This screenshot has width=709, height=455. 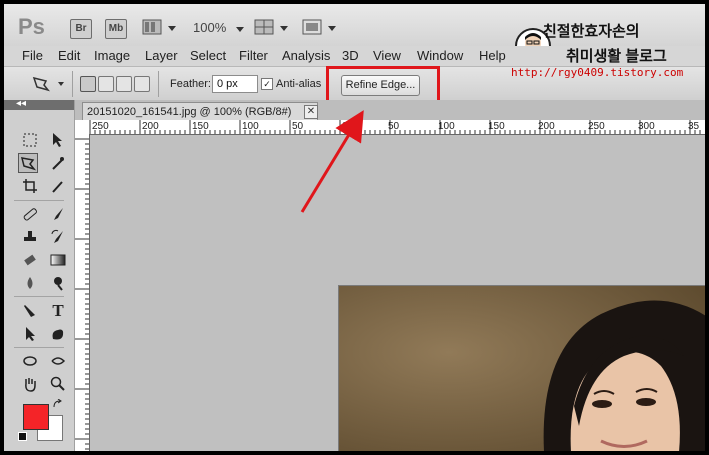 I want to click on bandage-icon, so click(x=30, y=214).